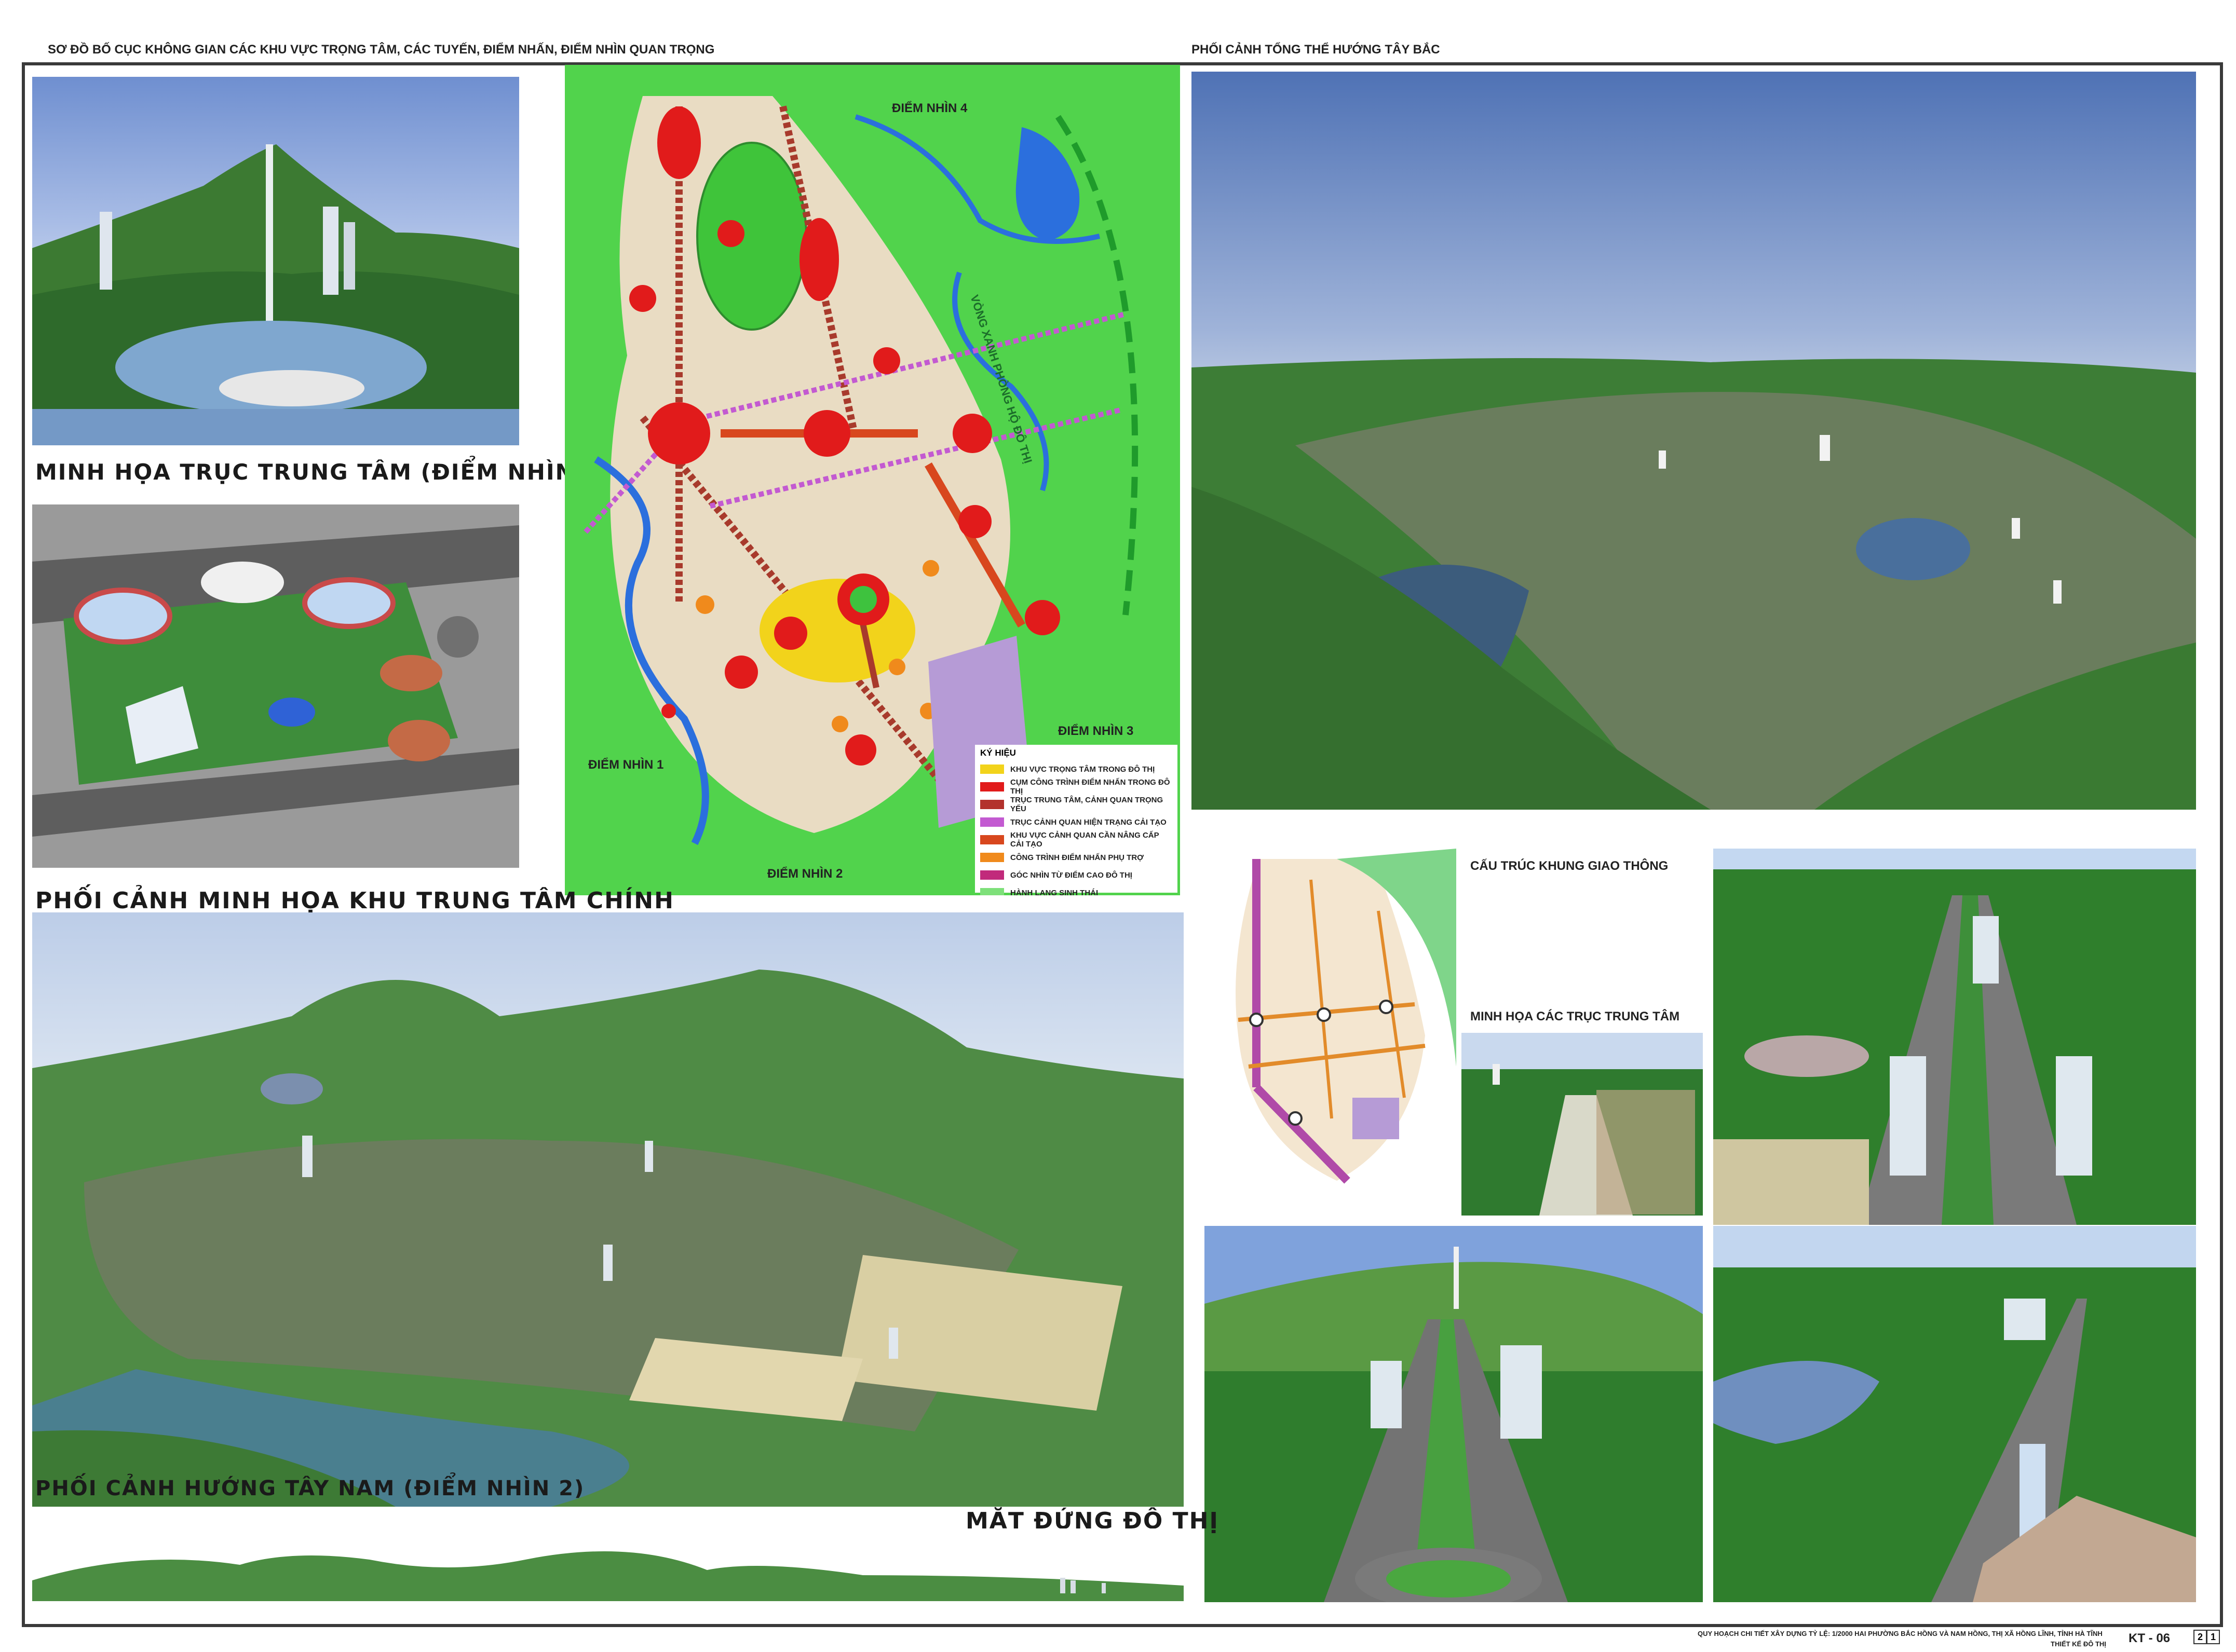  I want to click on map-legend-item: KHU VỰC CẢNH QUAN CẦN NÂNG CẤP CẢI TẠO, so click(1076, 840).